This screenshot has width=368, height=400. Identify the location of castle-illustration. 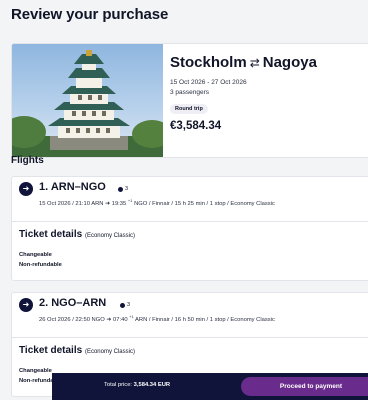
(87, 103).